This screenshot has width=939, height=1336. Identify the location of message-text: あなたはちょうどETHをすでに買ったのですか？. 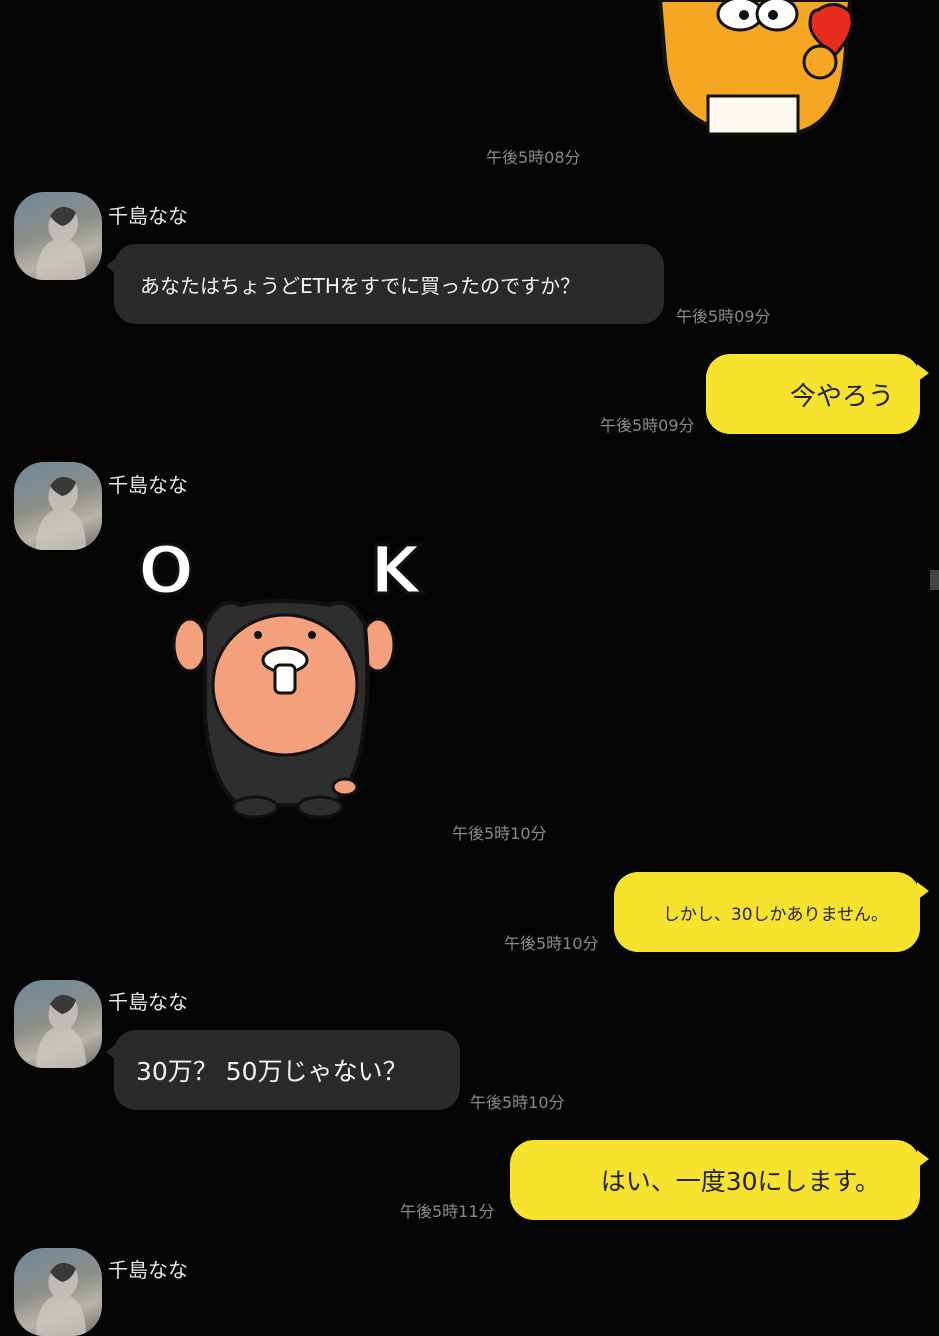
(360, 285).